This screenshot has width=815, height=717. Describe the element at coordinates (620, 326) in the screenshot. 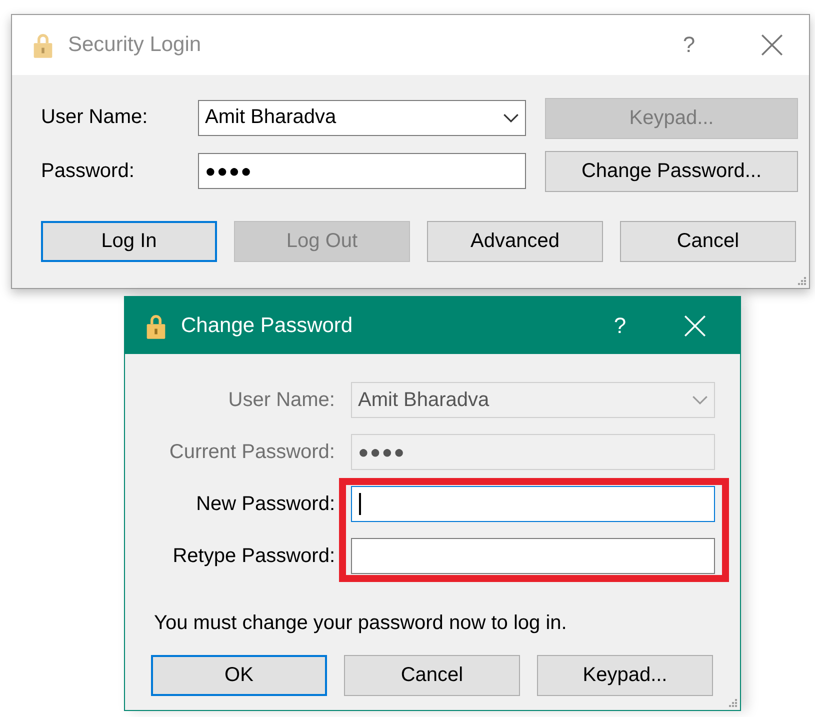

I see `help-button: ?` at that location.